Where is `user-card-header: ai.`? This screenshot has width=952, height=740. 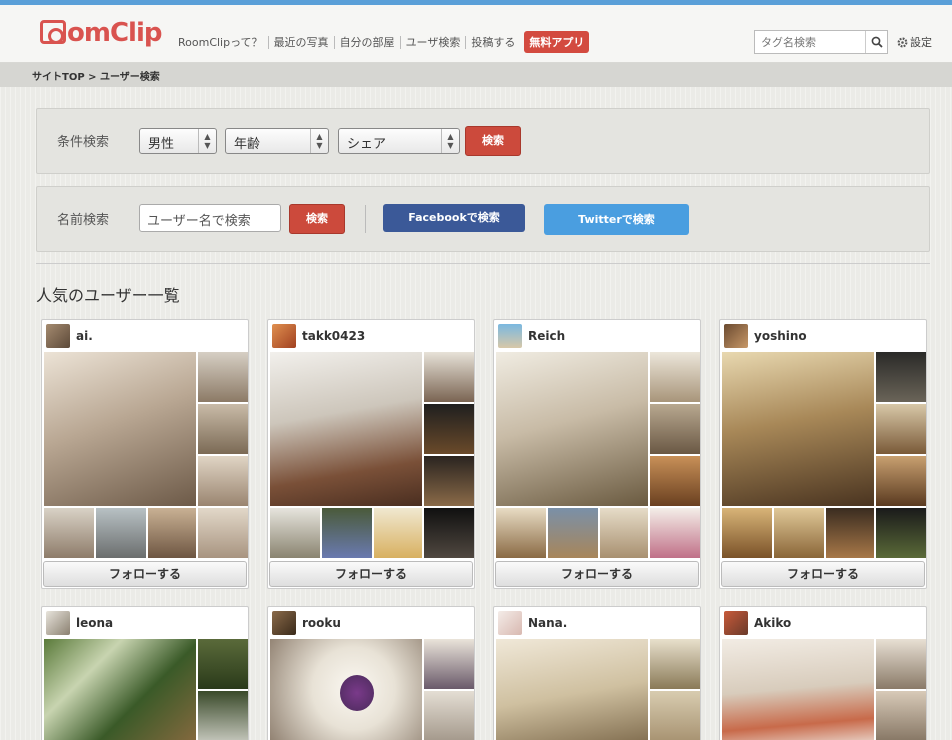 user-card-header: ai. is located at coordinates (145, 336).